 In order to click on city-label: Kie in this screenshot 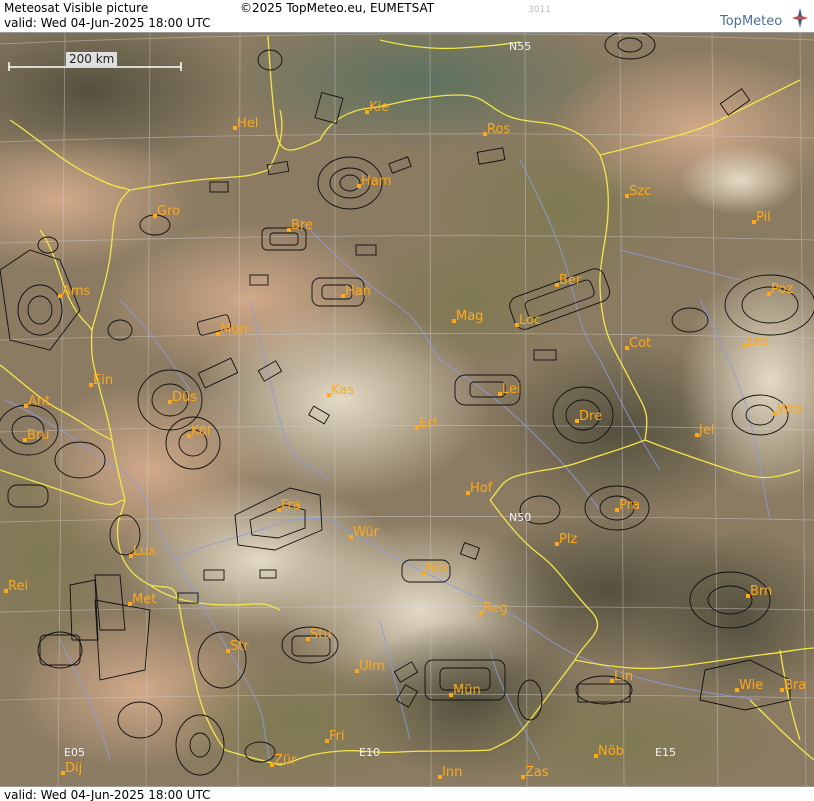, I will do `click(379, 107)`.